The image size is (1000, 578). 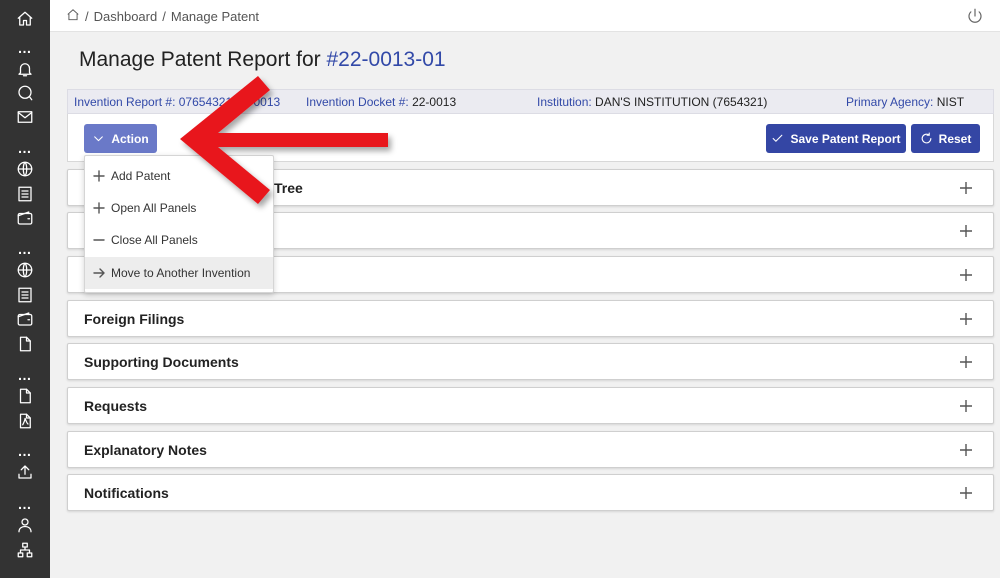 I want to click on panel-requests: Requests, so click(x=530, y=405).